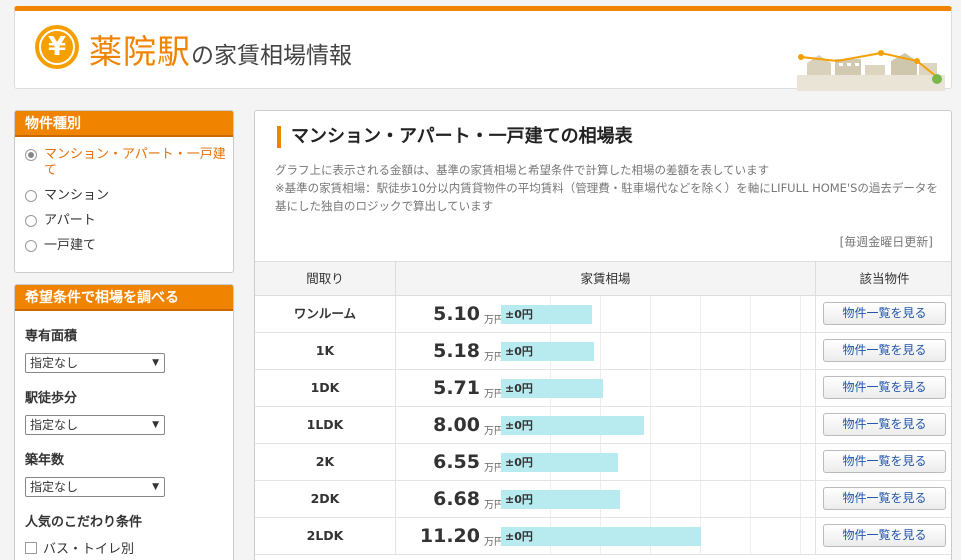 The width and height of the screenshot is (961, 560). Describe the element at coordinates (124, 298) in the screenshot. I see `filter-heading: 希望条件で相場を調べる` at that location.